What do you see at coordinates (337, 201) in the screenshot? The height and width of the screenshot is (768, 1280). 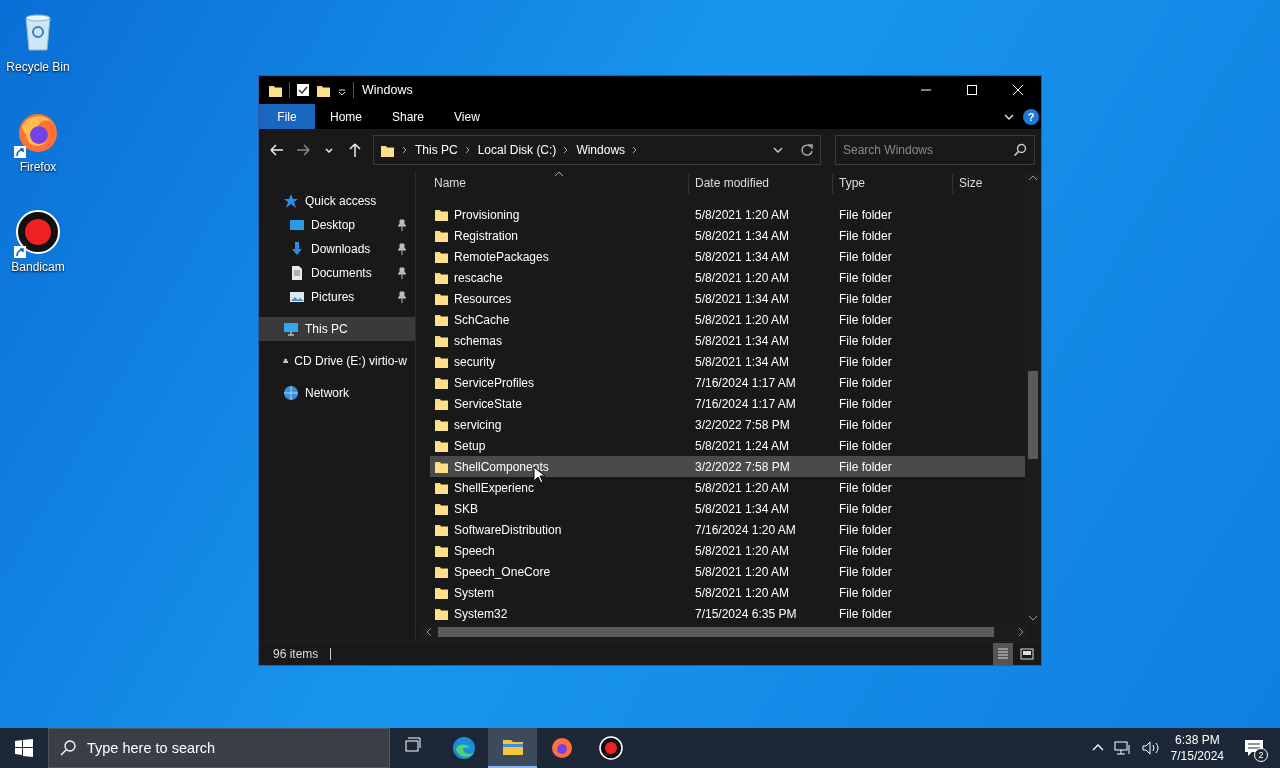 I see `nav-item: Quick access` at bounding box center [337, 201].